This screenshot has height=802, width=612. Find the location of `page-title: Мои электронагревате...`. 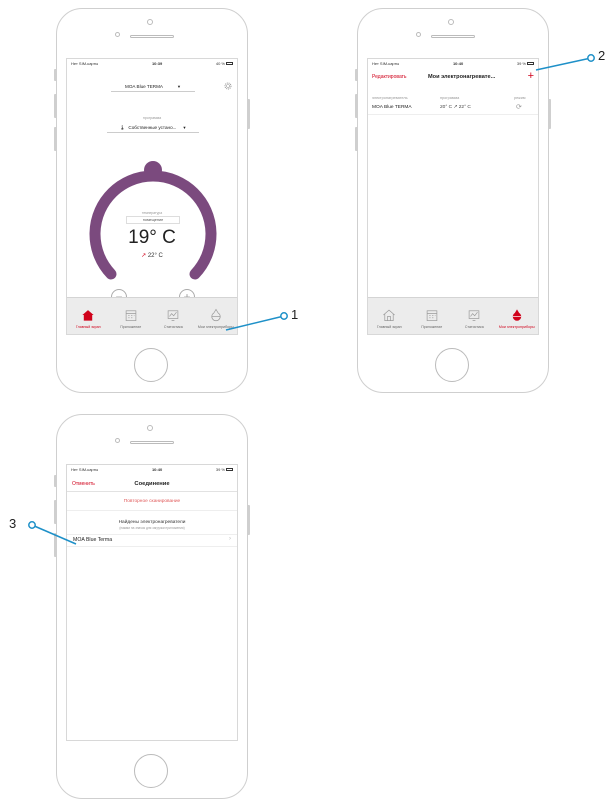

page-title: Мои электронагревате... is located at coordinates (462, 77).